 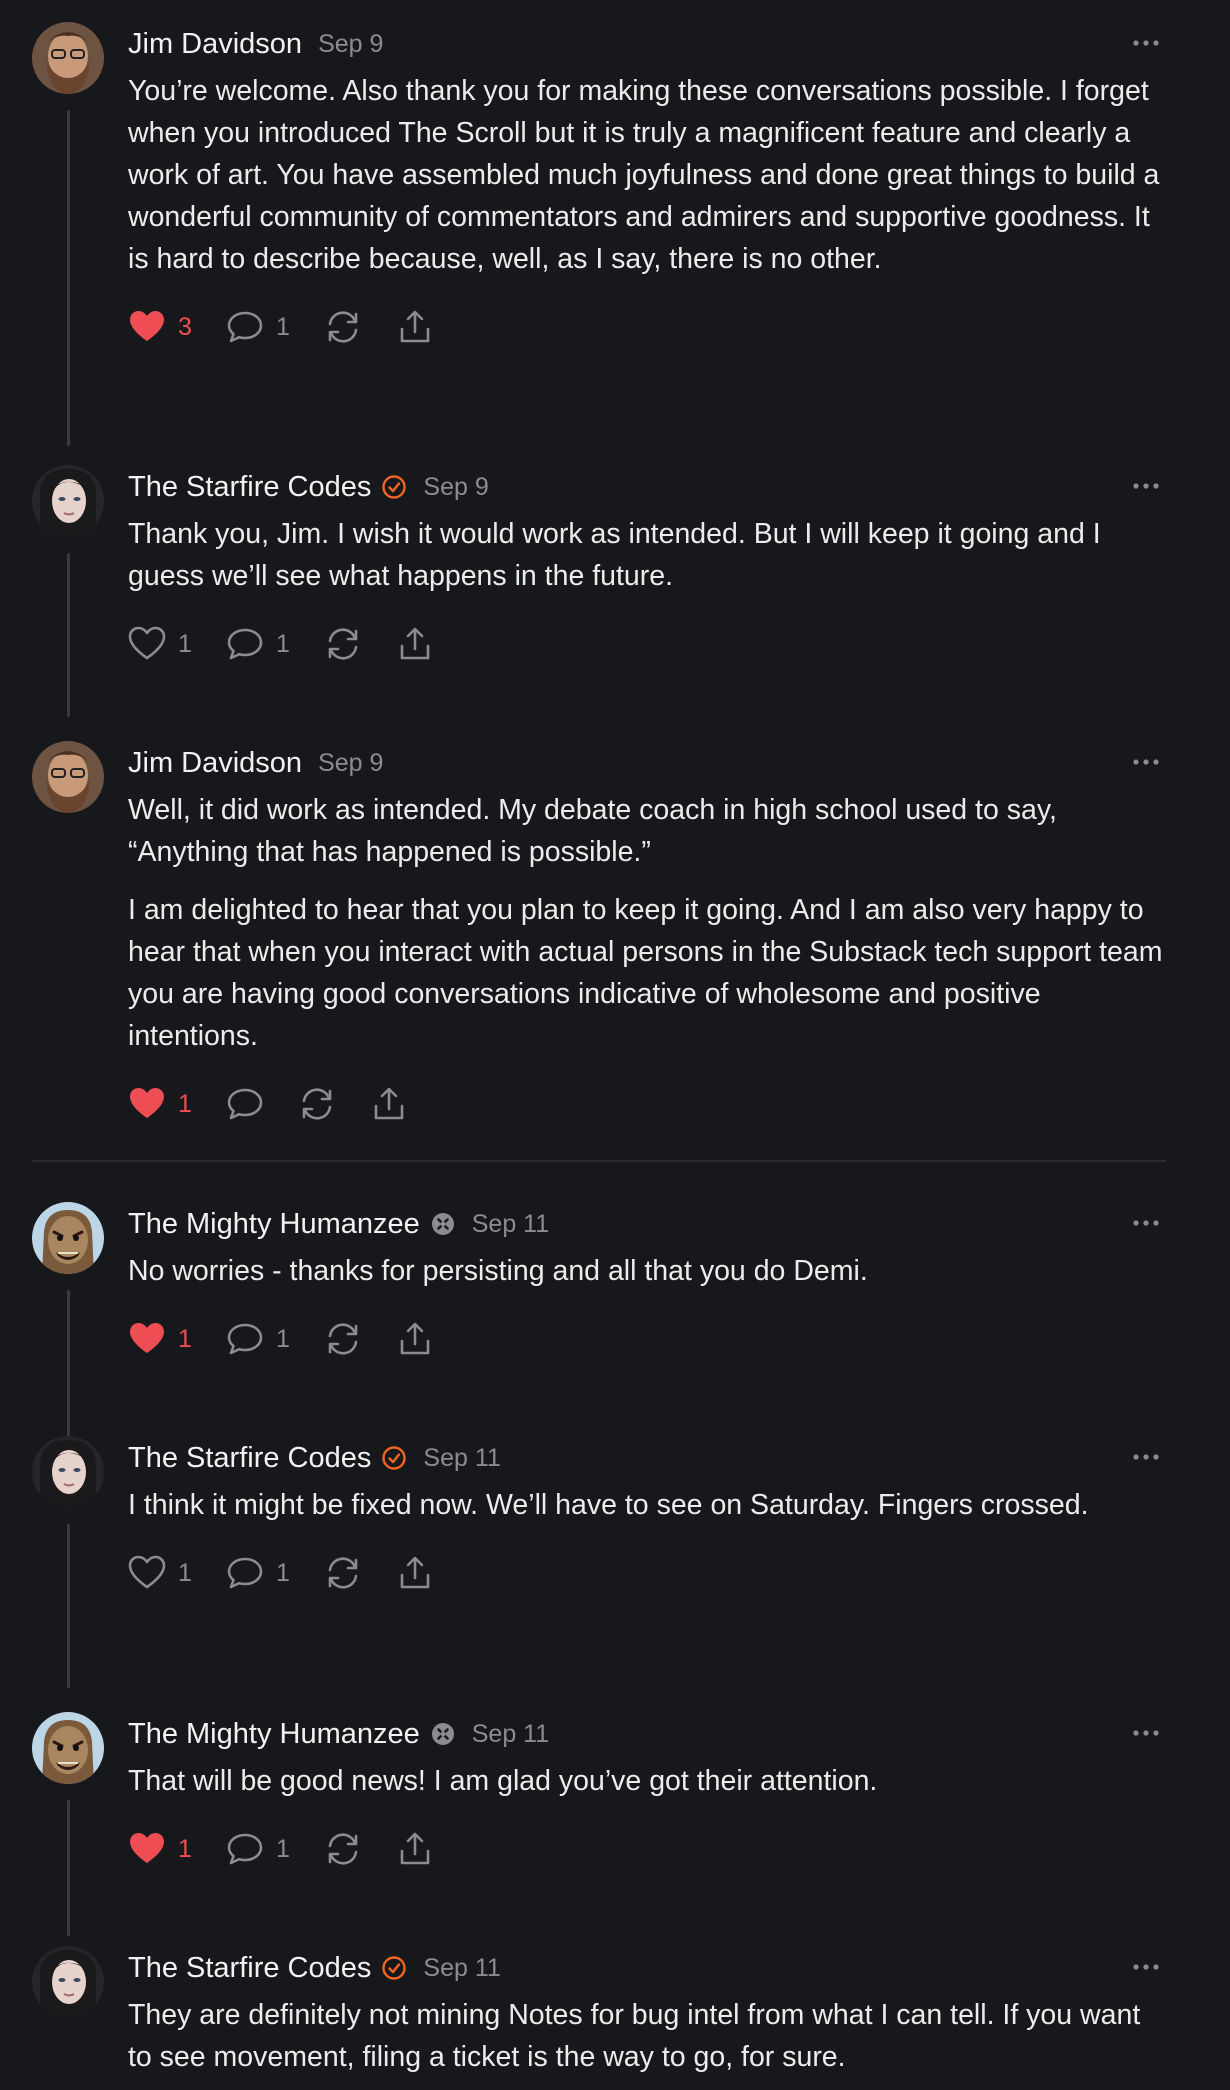 I want to click on comment-actions: 1 1, so click(x=647, y=1339).